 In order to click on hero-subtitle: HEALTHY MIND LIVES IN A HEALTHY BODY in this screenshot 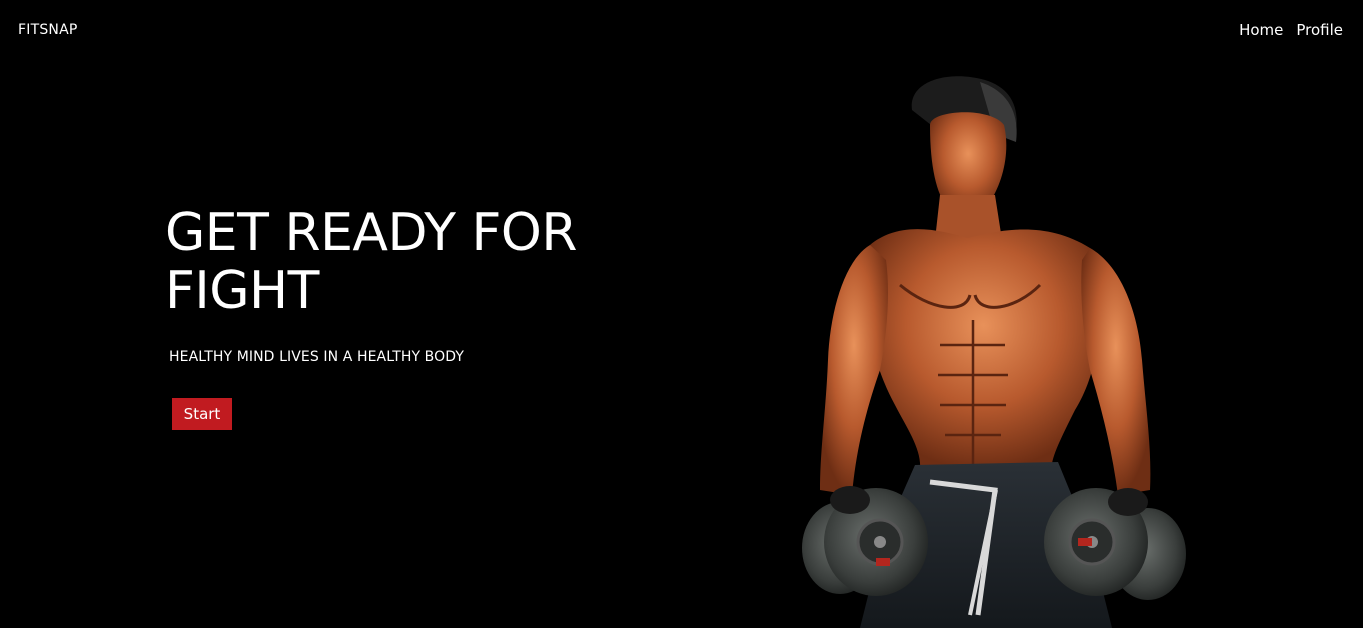, I will do `click(317, 357)`.